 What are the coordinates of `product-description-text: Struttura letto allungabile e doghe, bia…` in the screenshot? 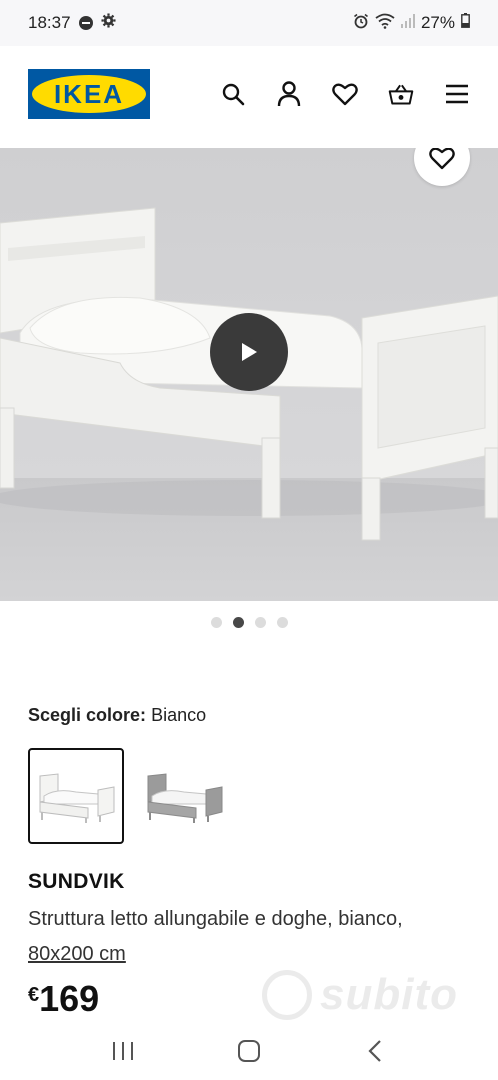 It's located at (215, 919).